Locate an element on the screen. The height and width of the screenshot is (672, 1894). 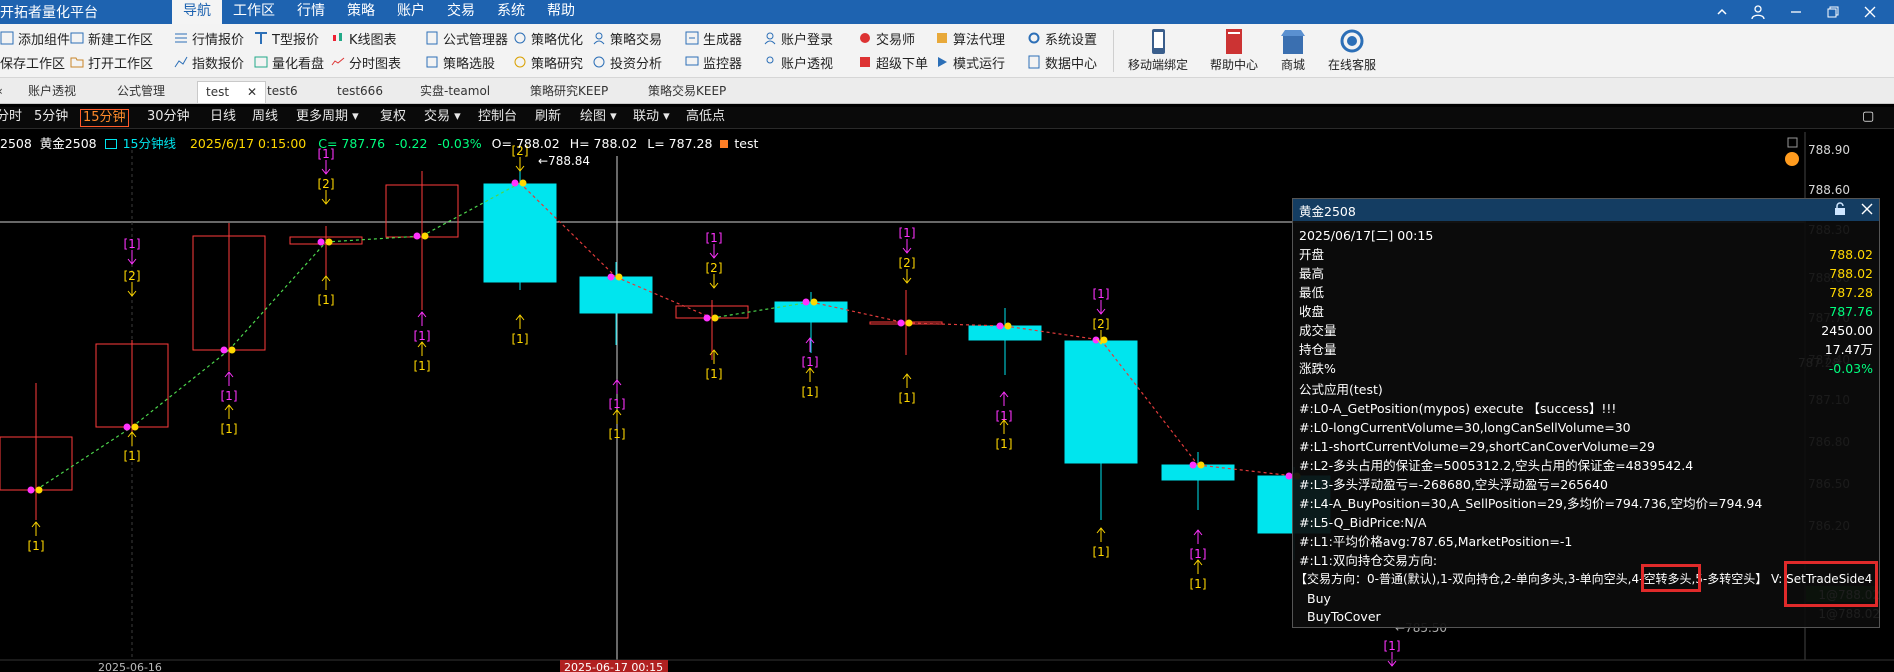
user-settings-icon is located at coordinates (1758, 12).